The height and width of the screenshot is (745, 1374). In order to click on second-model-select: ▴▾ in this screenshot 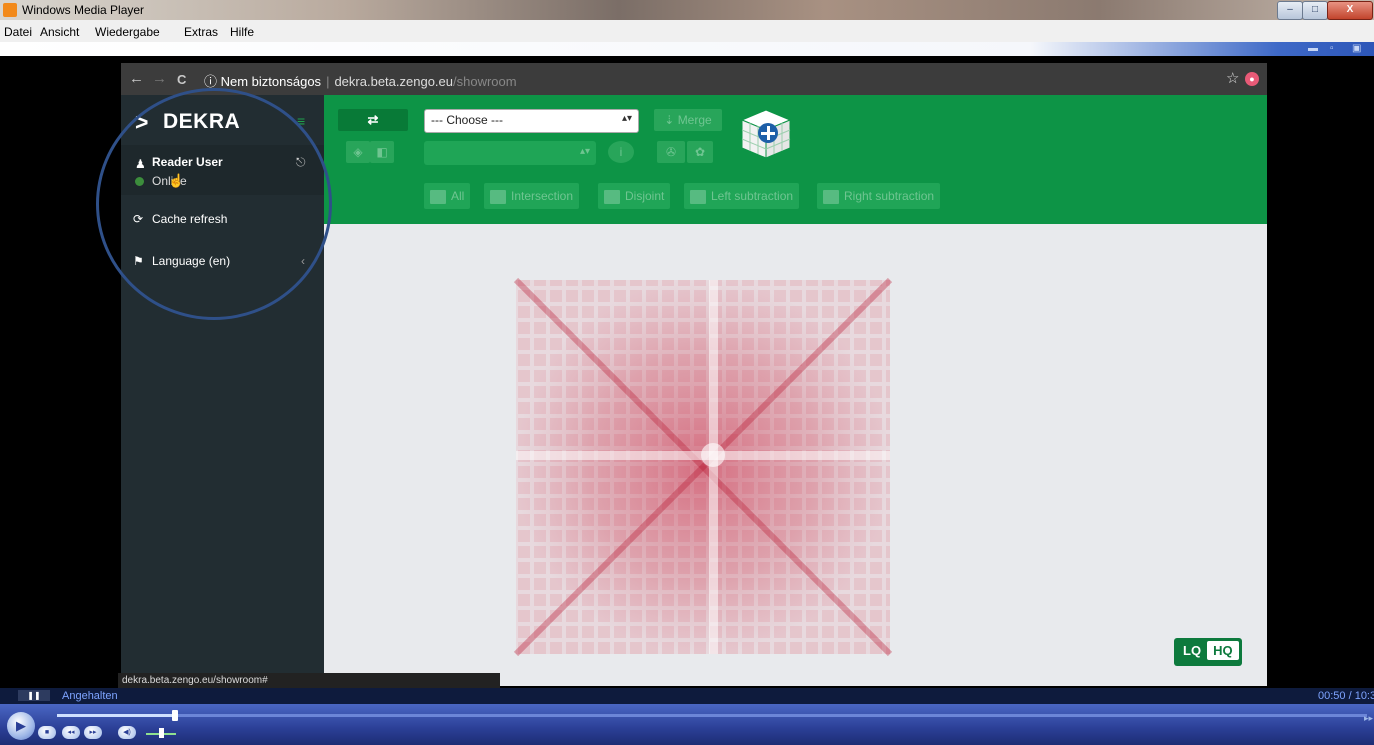, I will do `click(510, 153)`.